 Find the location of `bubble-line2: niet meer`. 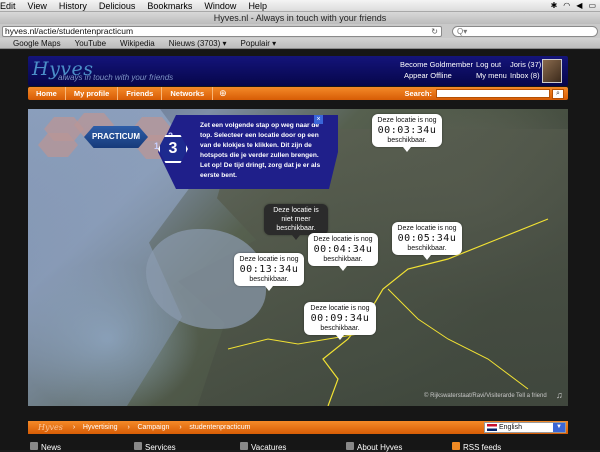

bubble-line2: niet meer is located at coordinates (296, 219).